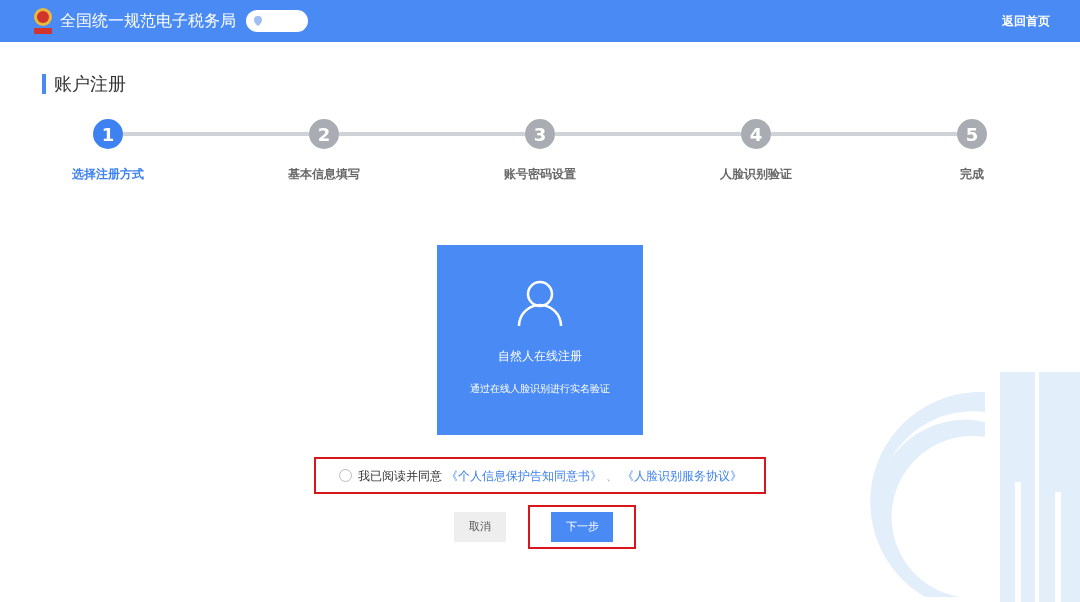 This screenshot has width=1080, height=602. Describe the element at coordinates (681, 475) in the screenshot. I see `face-recognition-agreement-link: 《人脸识别服务协议》` at that location.